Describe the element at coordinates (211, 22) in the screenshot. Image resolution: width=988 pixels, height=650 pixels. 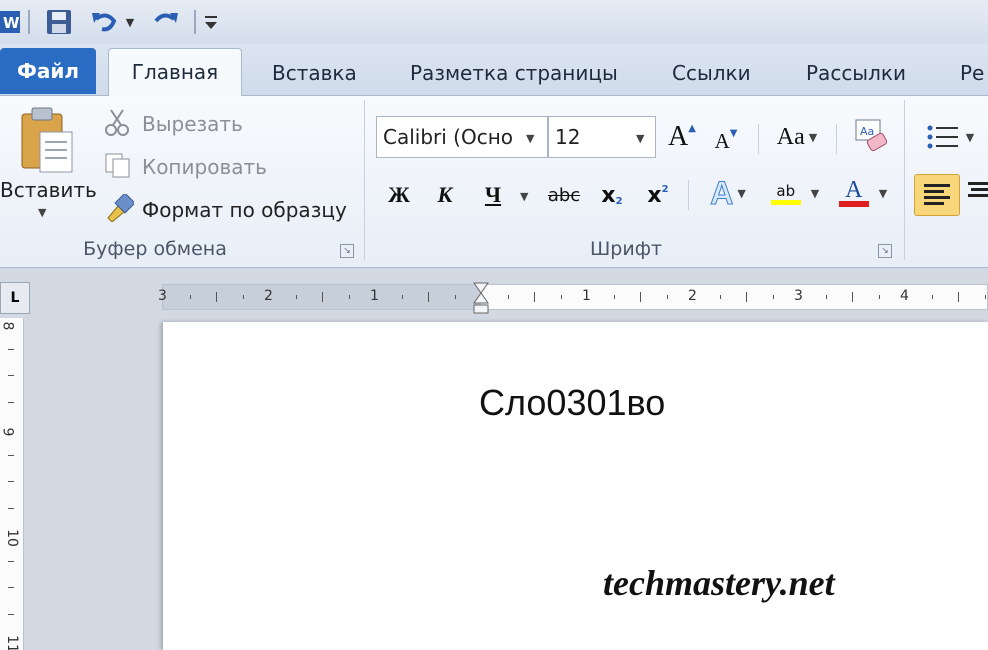
I see `customize-qat-icon` at that location.